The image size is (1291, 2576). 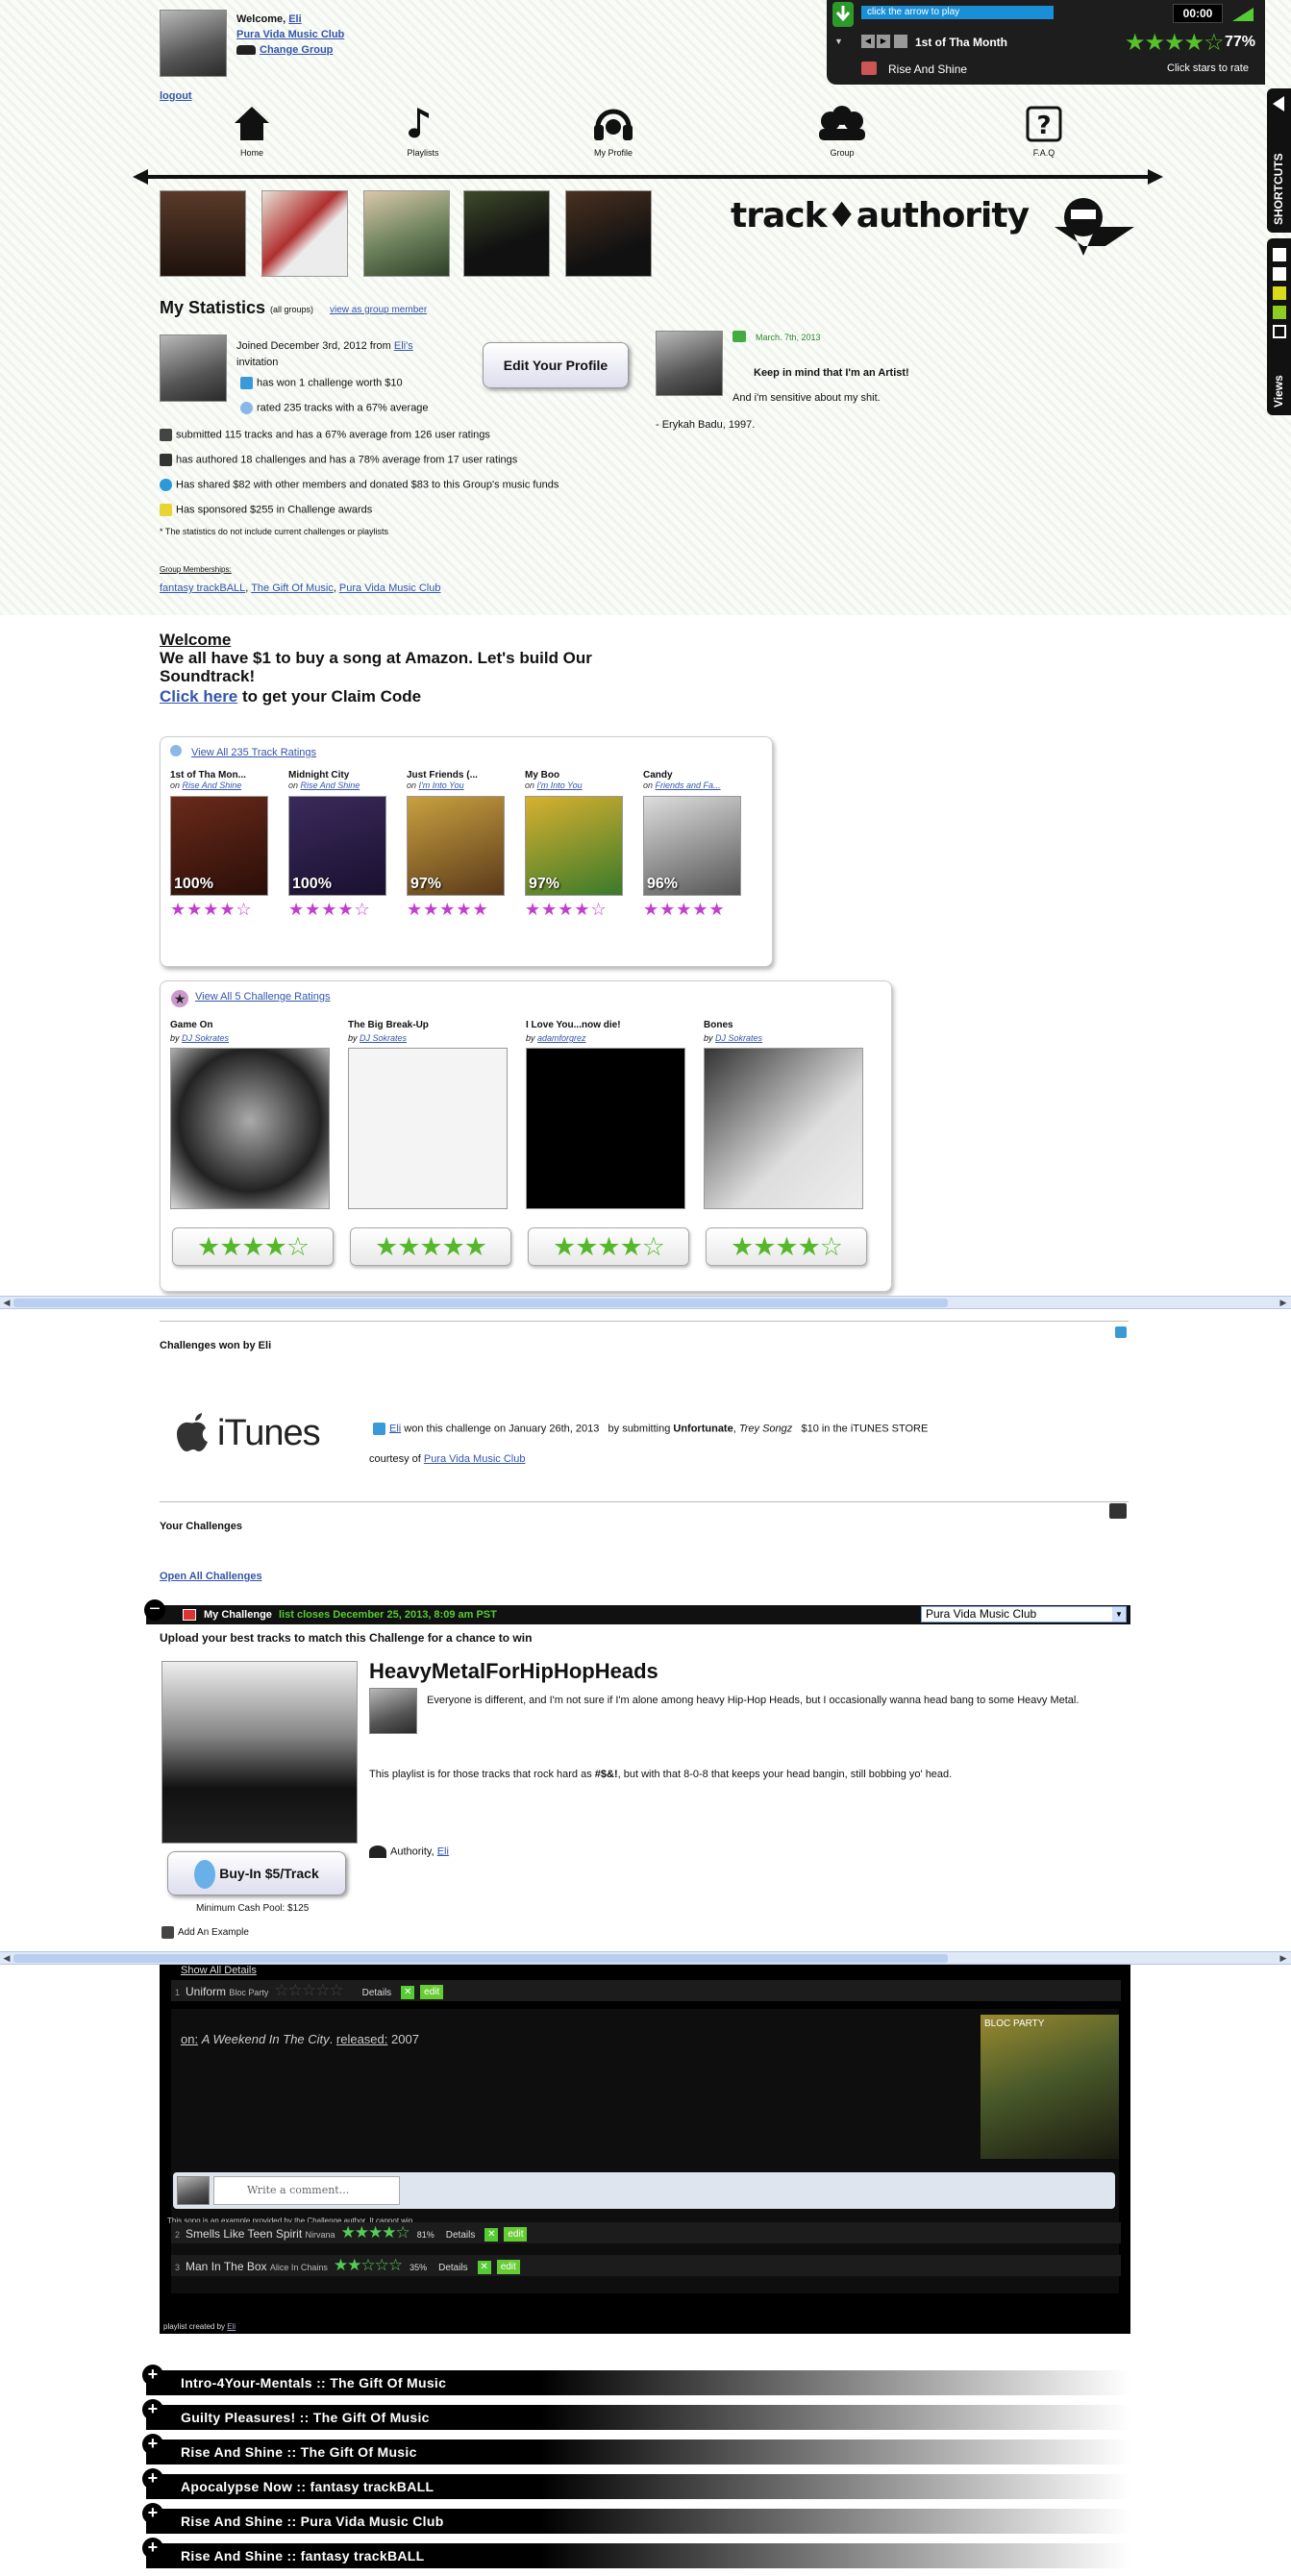 What do you see at coordinates (785, 1025) in the screenshot?
I see `challenge-title: Bones` at bounding box center [785, 1025].